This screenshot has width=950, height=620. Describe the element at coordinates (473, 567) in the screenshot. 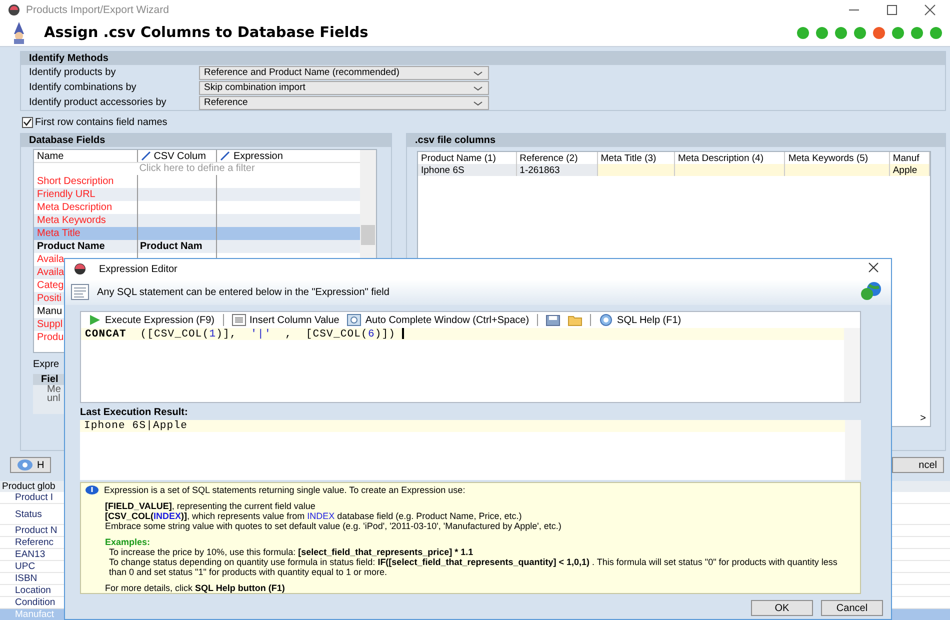

I see `help-text: To change status depending on quantity use formula in status field: IF([select_field_that_represents_quantity] < 1,0,1) . This formula will set status "0" for products with quantity less than 0 and set status "1" for products with quantity equal to 1 or more.` at that location.